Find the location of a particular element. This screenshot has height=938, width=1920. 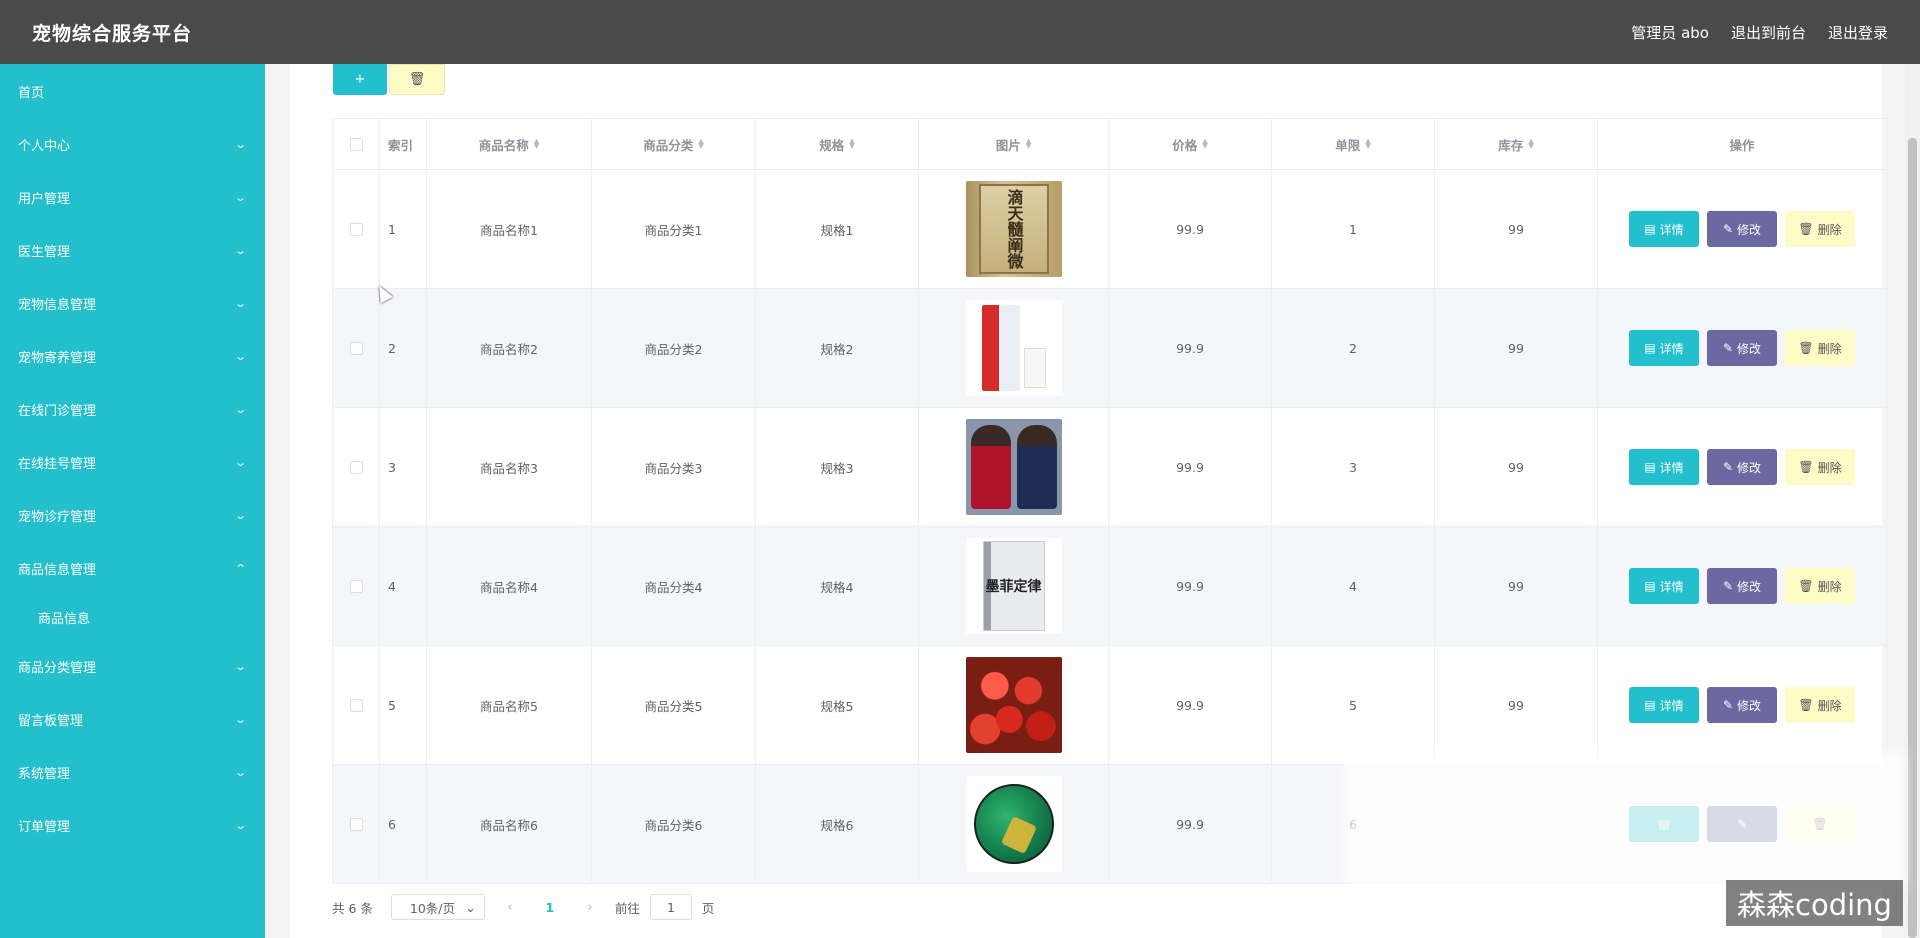

scrollbar-thumb is located at coordinates (1912, 538).